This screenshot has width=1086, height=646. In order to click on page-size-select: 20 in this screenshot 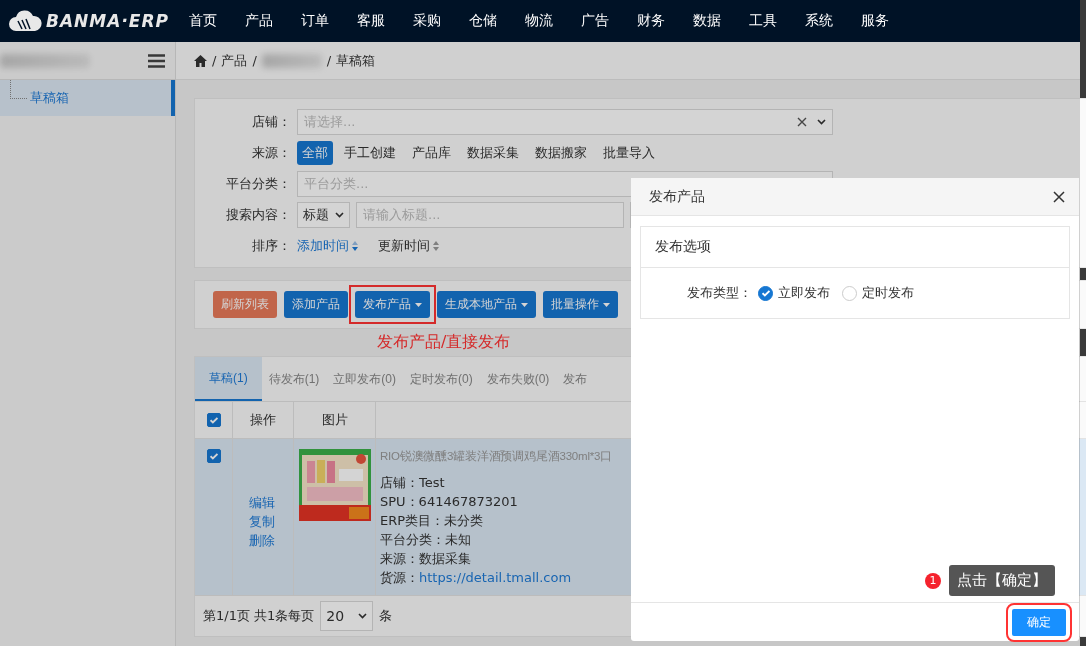, I will do `click(347, 616)`.